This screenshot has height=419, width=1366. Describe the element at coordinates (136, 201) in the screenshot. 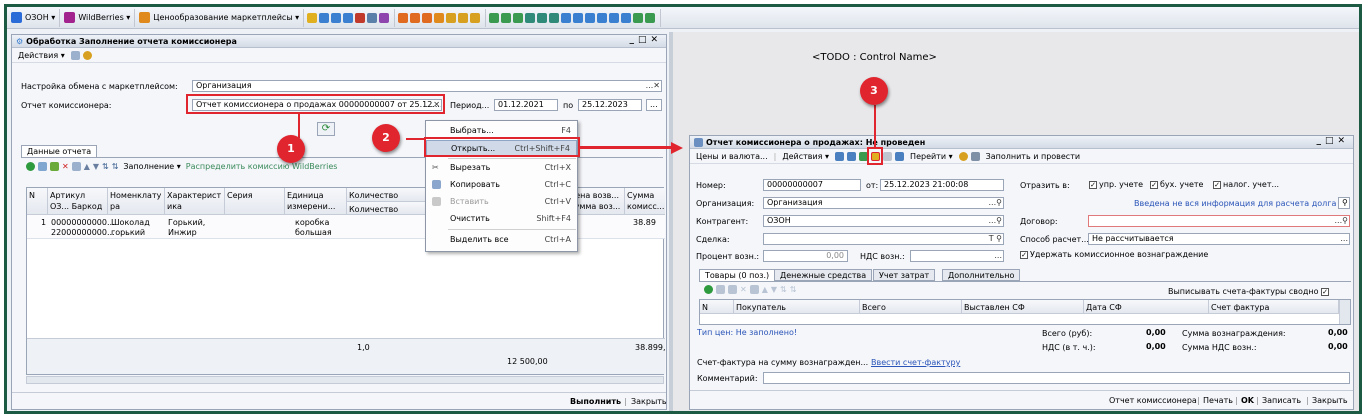

I see `col-nomenclature: Номенклату ра` at that location.